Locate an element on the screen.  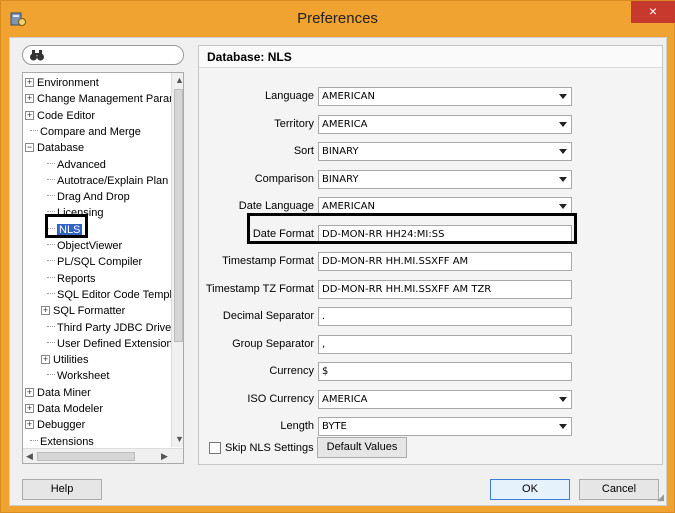
tree-item-reports: Reports is located at coordinates (68, 279).